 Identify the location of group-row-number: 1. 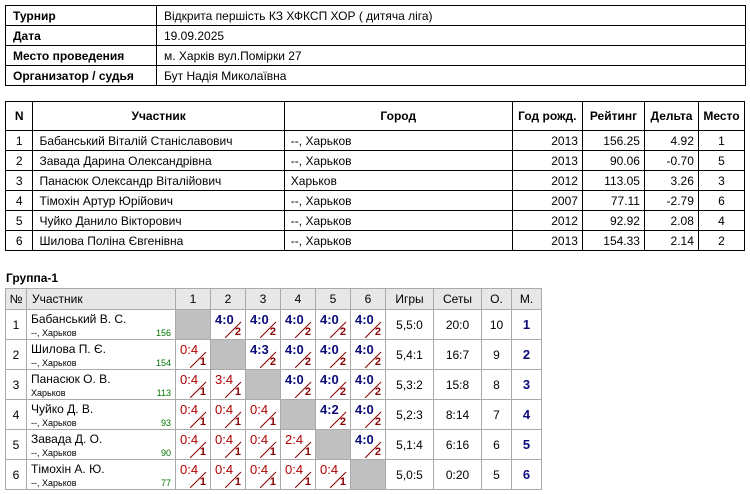
(16, 324).